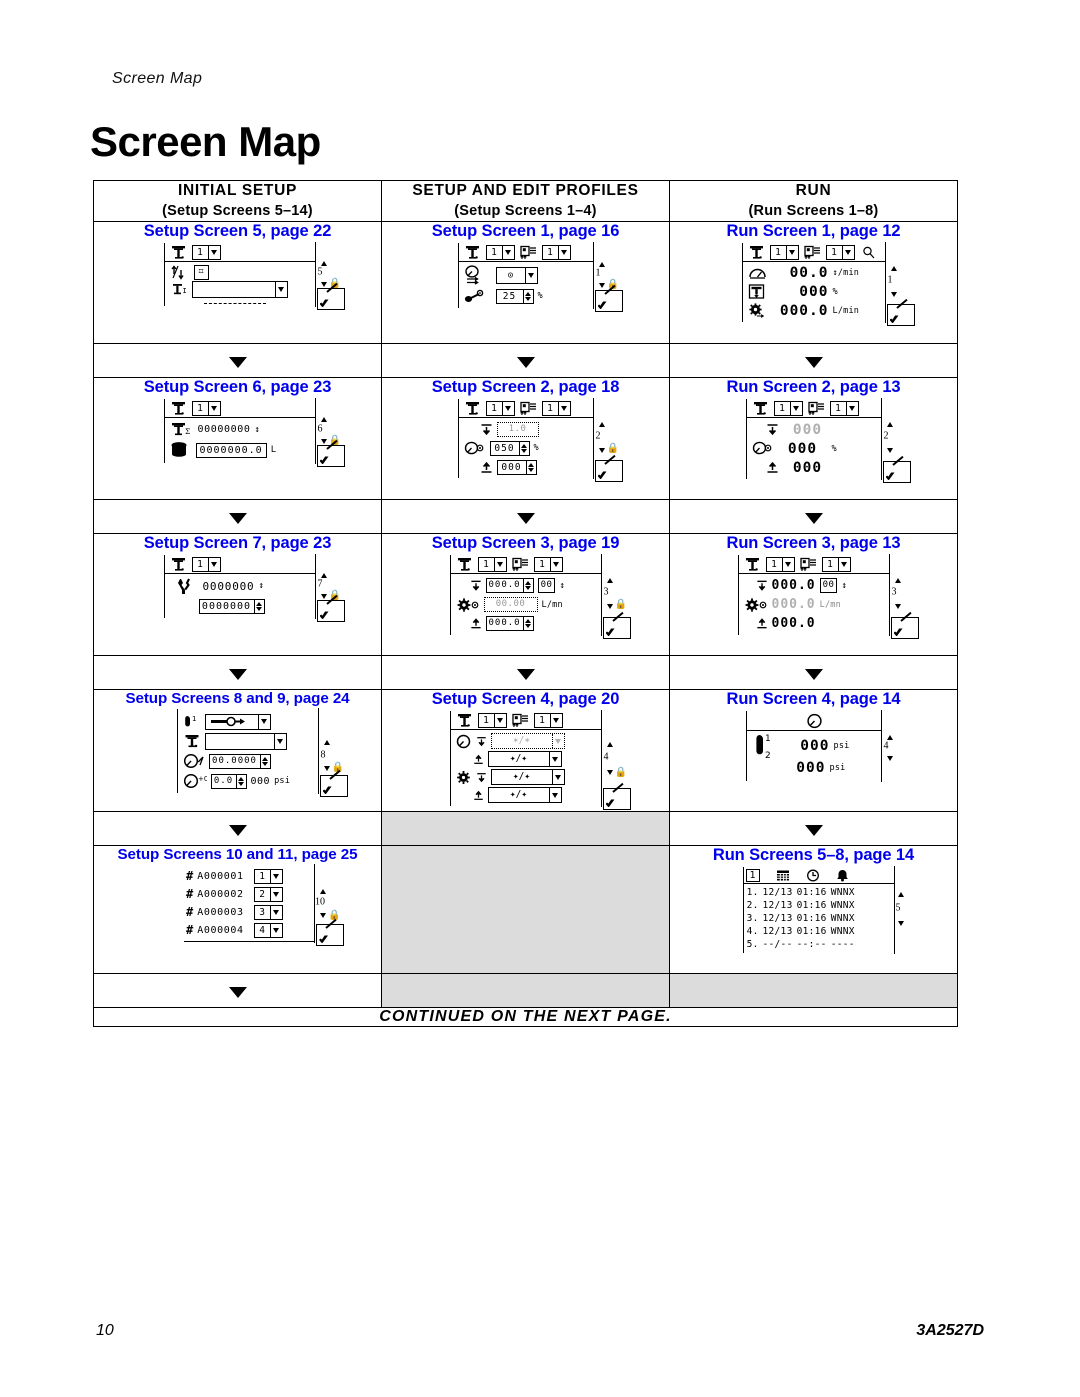 Image resolution: width=1080 pixels, height=1397 pixels. I want to click on cell-link-title: Run Screen 2, page 13, so click(813, 387).